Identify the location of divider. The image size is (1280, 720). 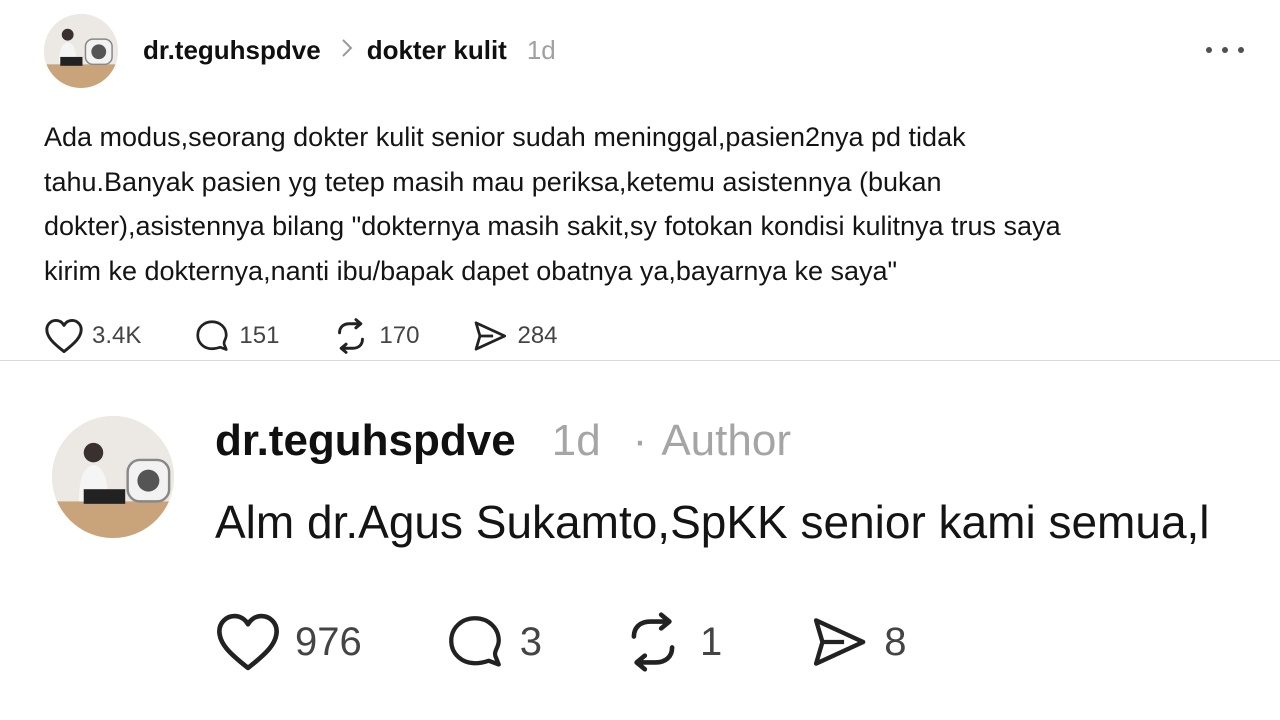
(640, 360).